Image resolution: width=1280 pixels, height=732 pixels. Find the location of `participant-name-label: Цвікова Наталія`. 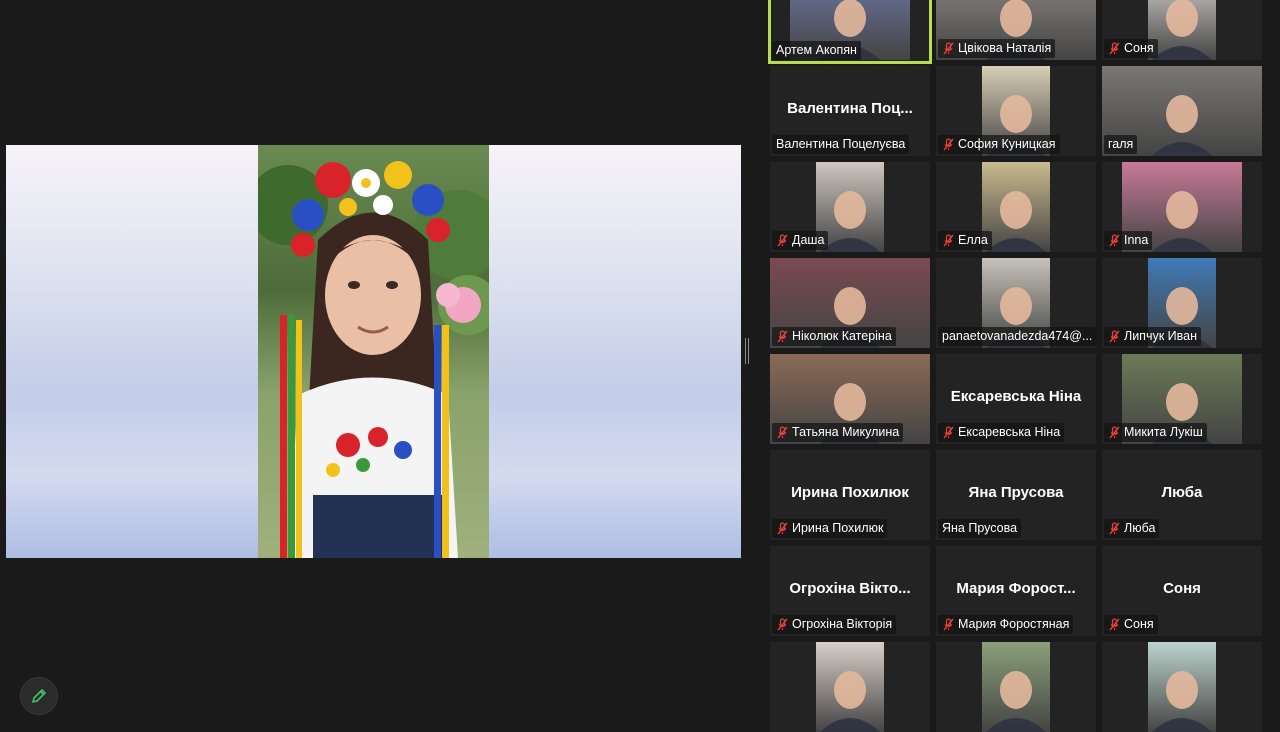

participant-name-label: Цвікова Наталія is located at coordinates (997, 48).